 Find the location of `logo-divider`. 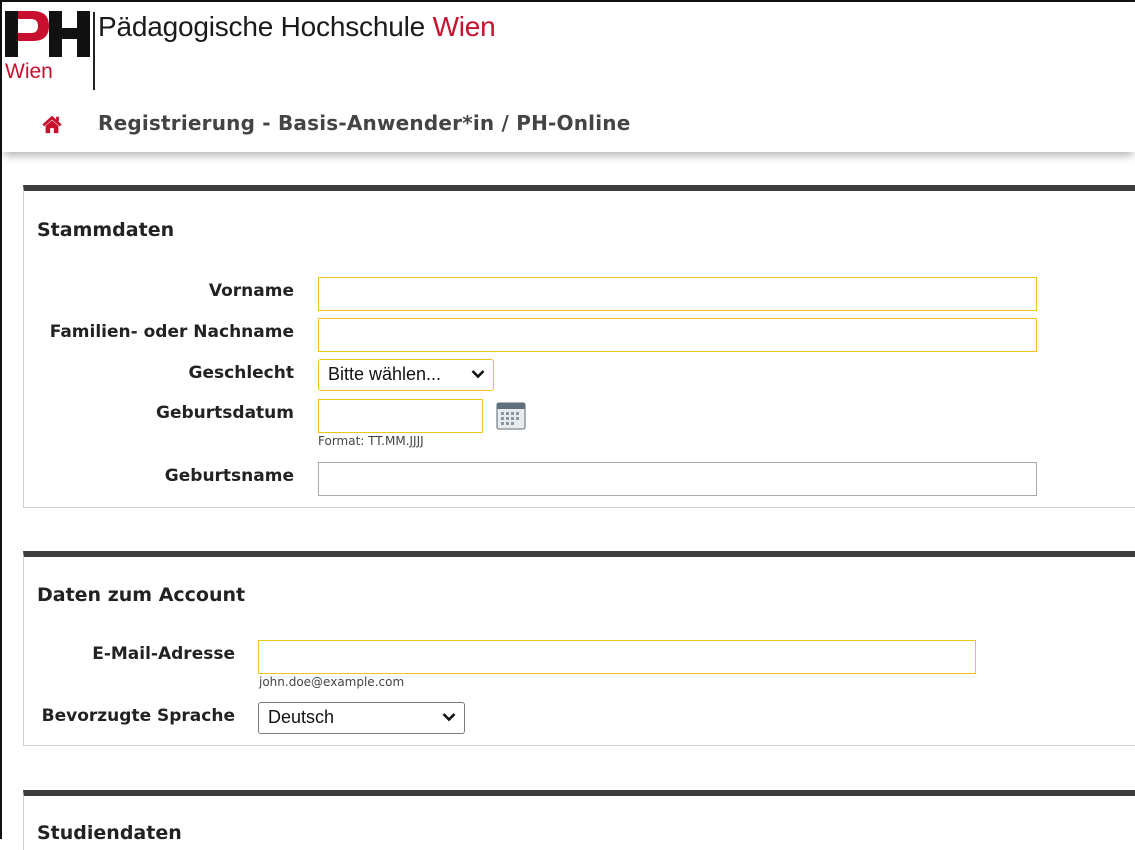

logo-divider is located at coordinates (94, 51).